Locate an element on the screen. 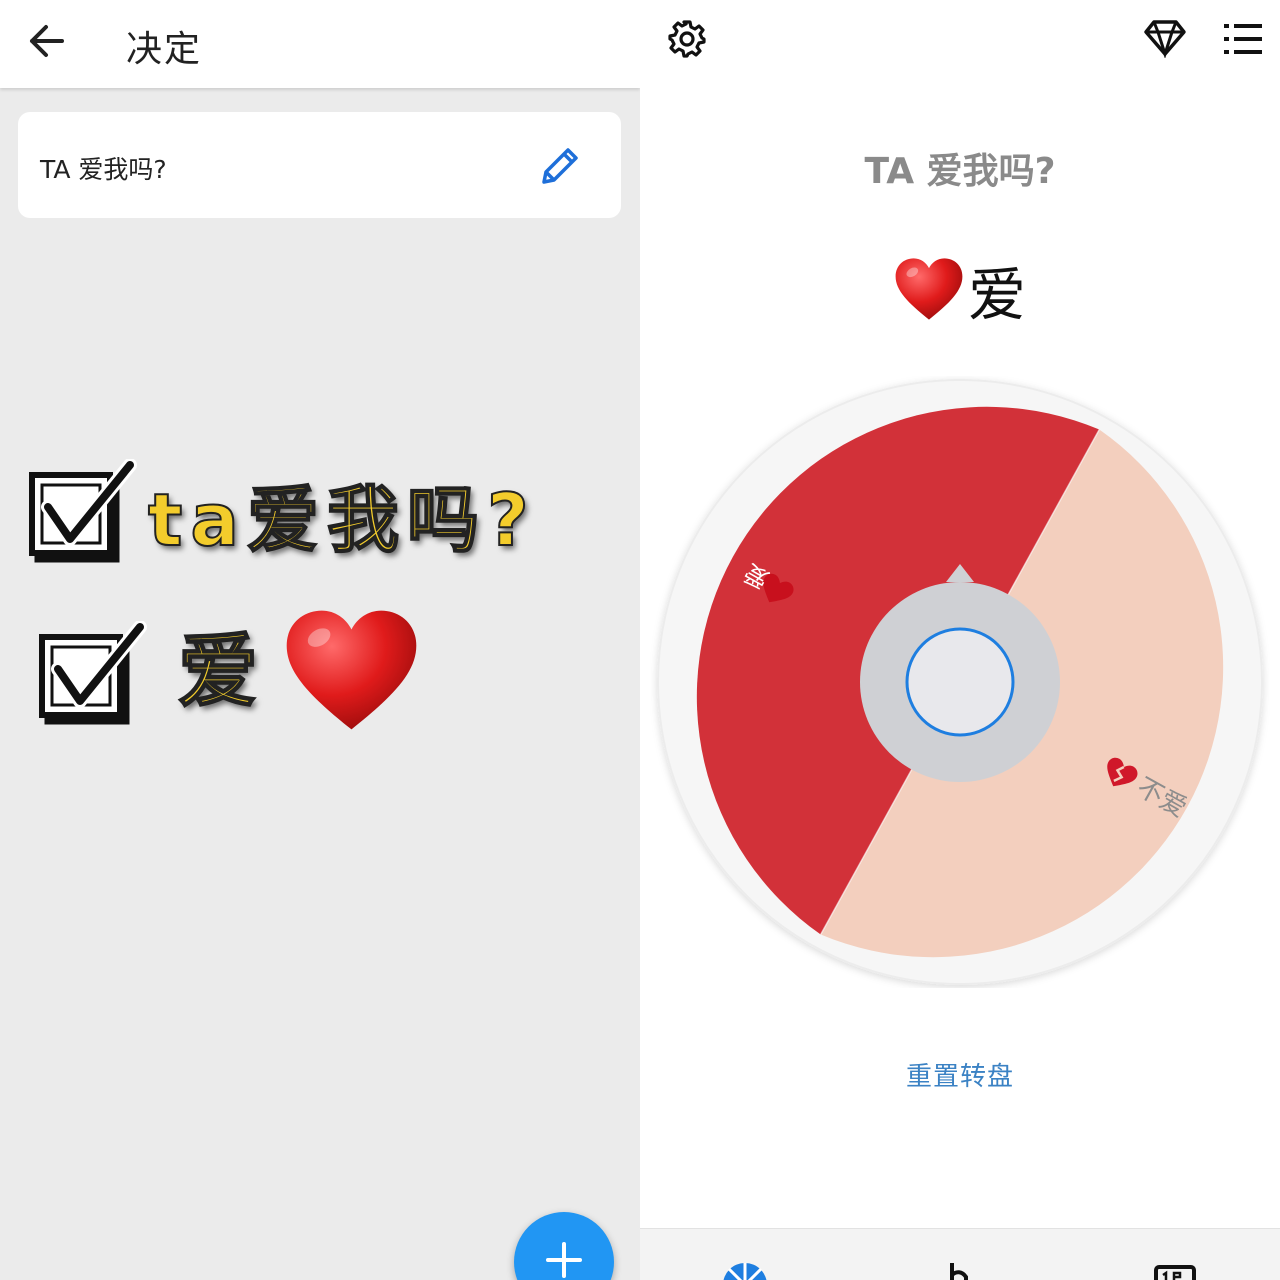 The width and height of the screenshot is (1280, 1280). plus-icon is located at coordinates (564, 1260).